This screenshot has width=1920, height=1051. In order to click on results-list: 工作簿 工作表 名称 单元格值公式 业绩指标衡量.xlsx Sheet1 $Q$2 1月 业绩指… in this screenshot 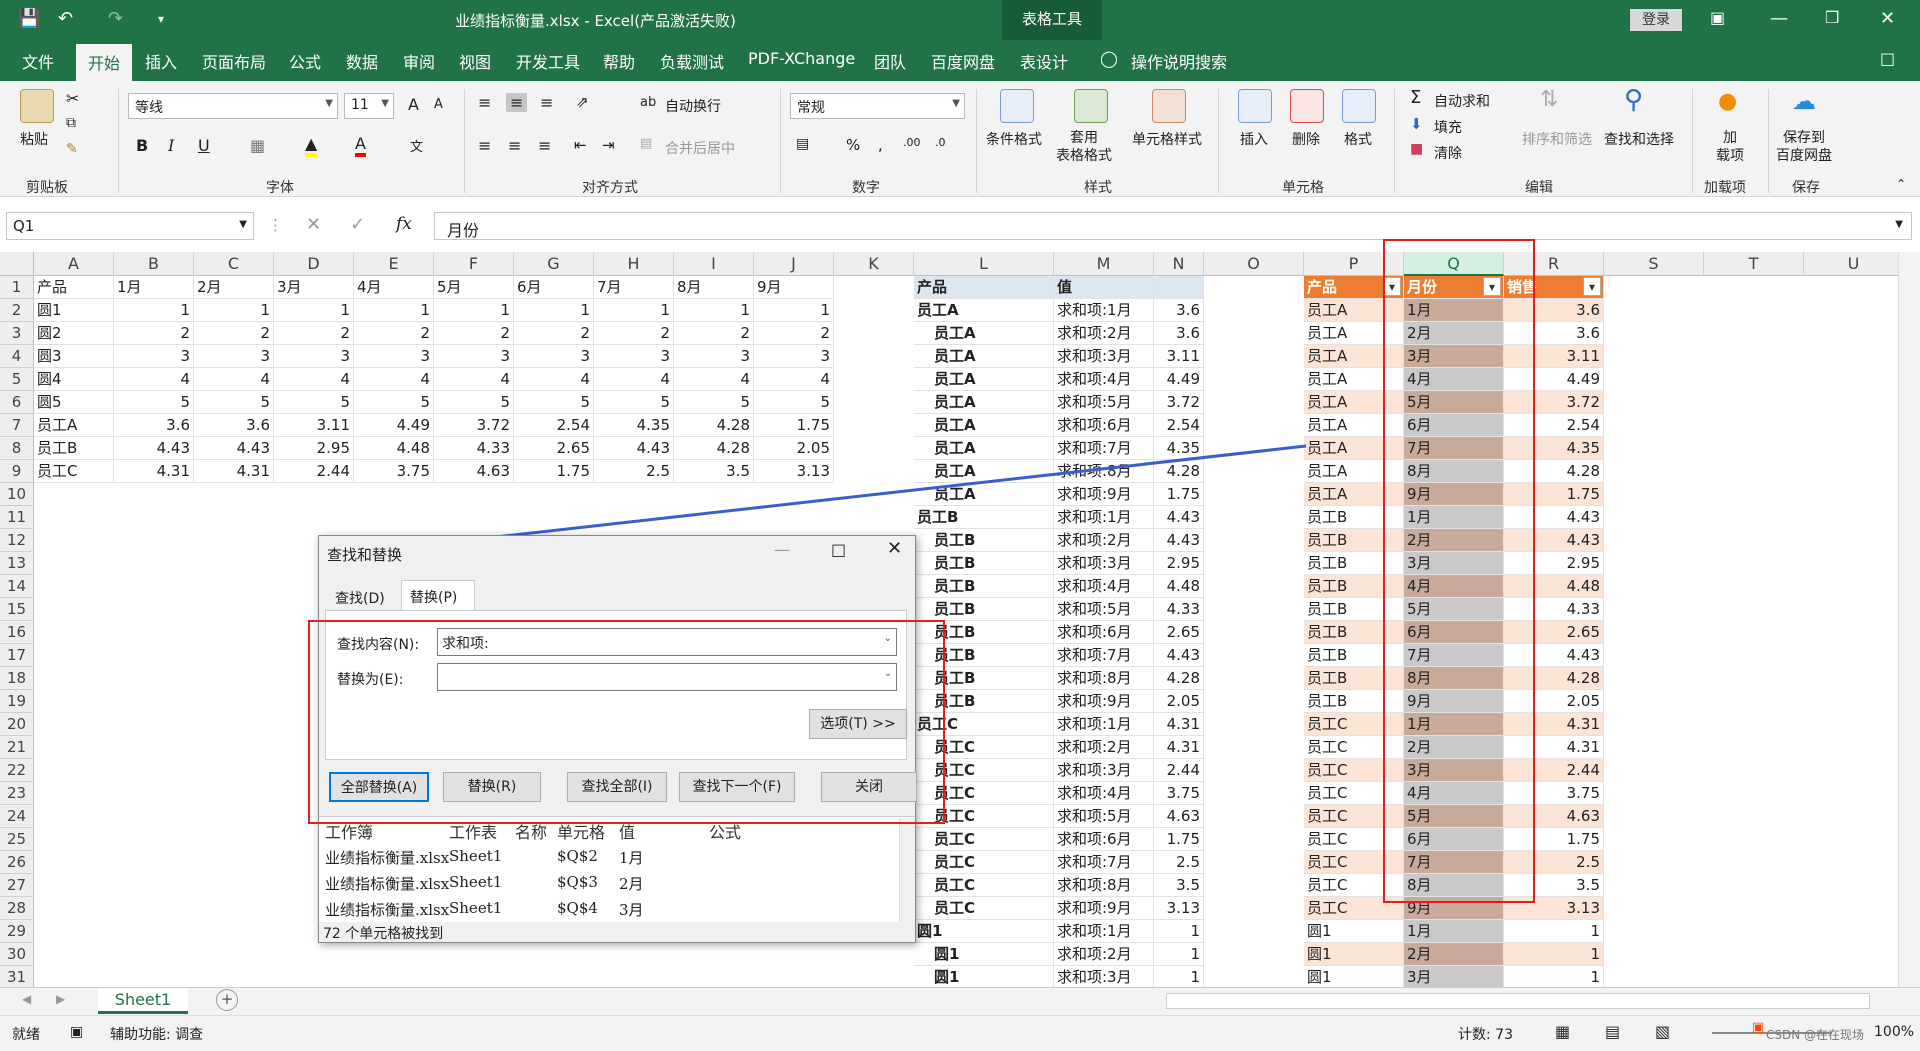, I will do `click(617, 869)`.